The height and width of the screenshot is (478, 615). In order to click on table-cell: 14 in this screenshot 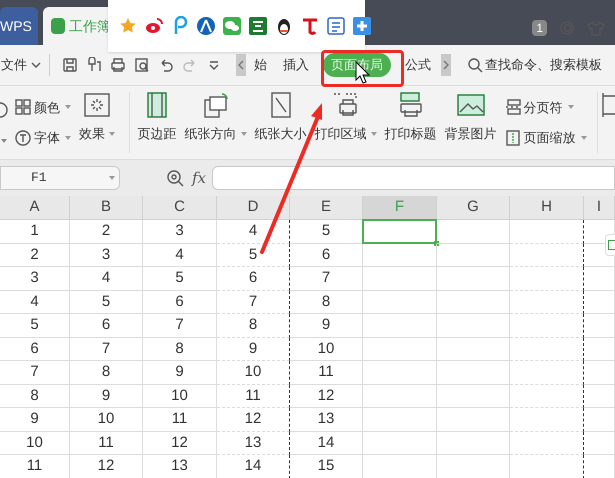, I will do `click(326, 443)`.